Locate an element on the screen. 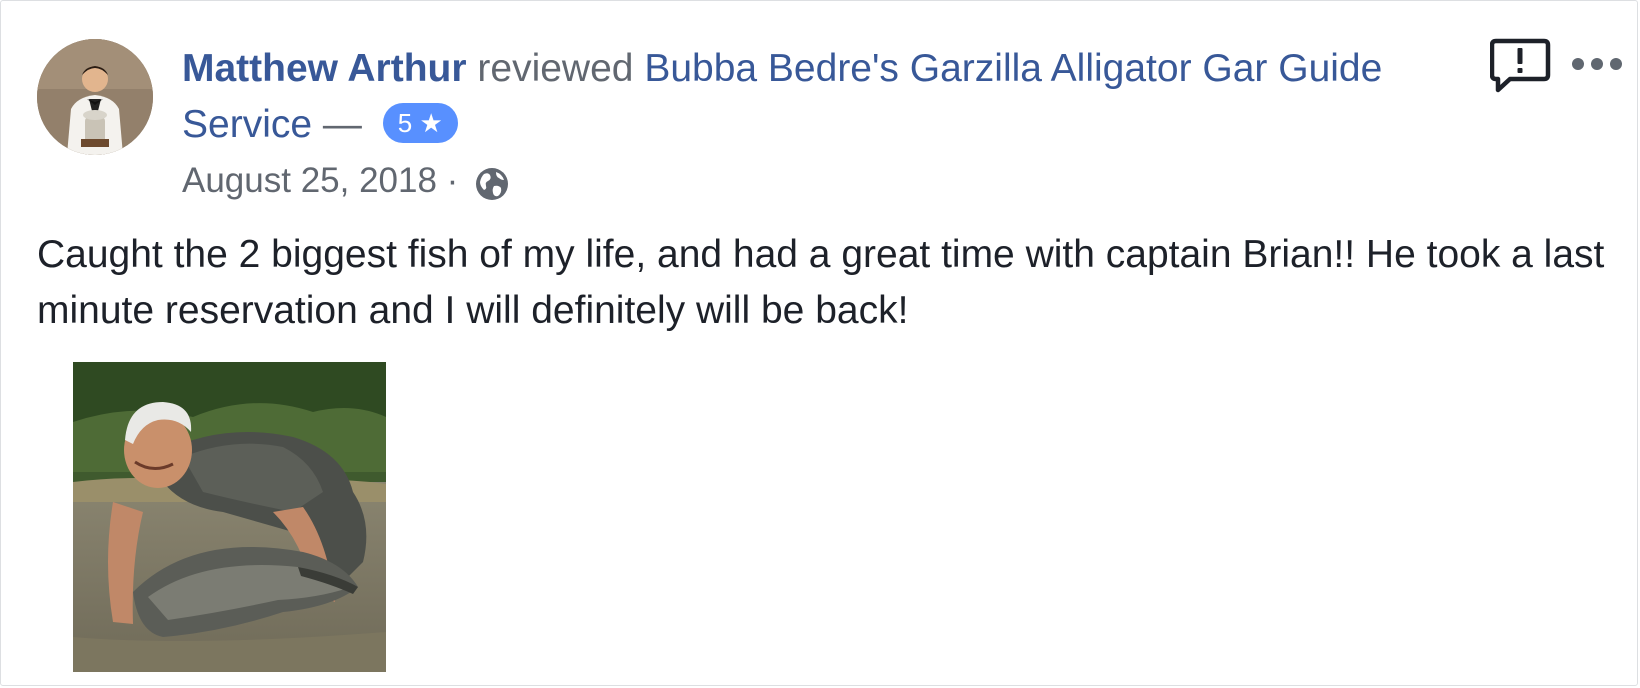 This screenshot has width=1640, height=688. review-meta: August 25, 2018 · is located at coordinates (346, 181).